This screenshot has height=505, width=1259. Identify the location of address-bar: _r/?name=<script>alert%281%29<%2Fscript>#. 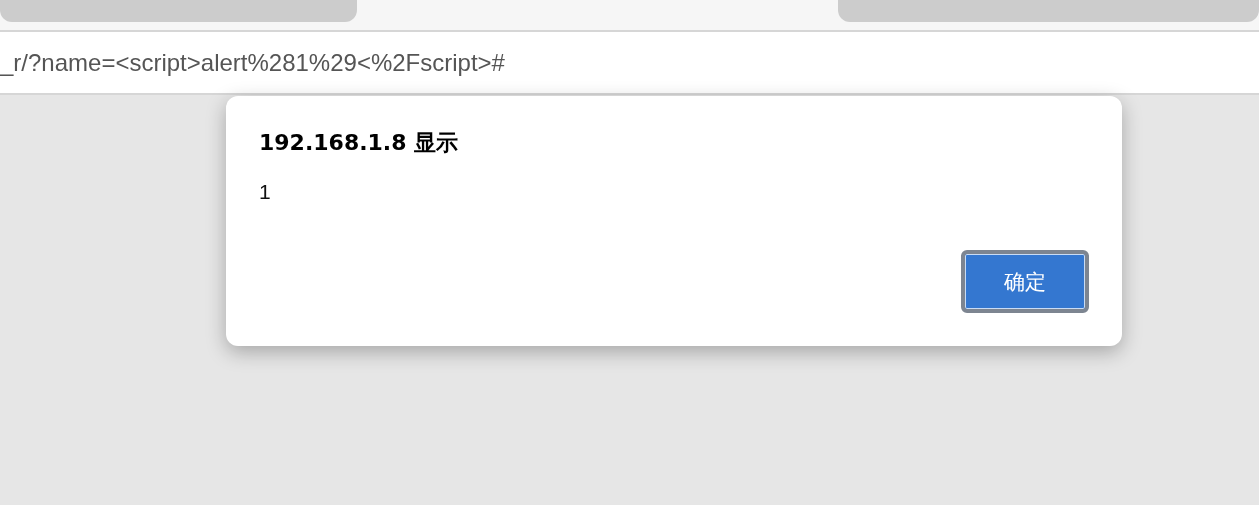
(629, 62).